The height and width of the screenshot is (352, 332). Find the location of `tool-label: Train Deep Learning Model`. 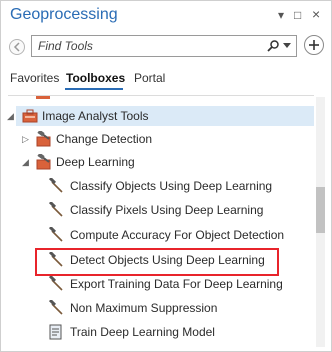

tool-label: Train Deep Learning Model is located at coordinates (142, 332).